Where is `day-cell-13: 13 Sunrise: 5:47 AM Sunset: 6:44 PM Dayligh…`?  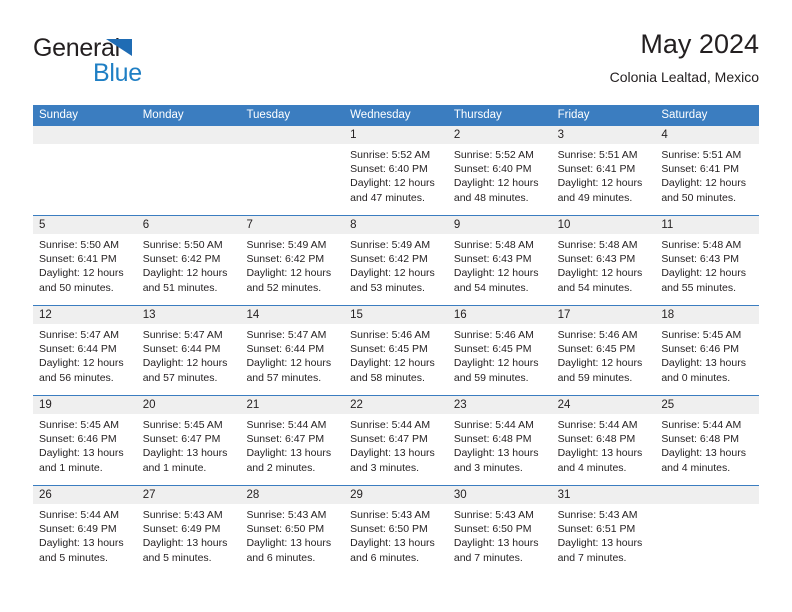 day-cell-13: 13 Sunrise: 5:47 AM Sunset: 6:44 PM Dayligh… is located at coordinates (188, 350).